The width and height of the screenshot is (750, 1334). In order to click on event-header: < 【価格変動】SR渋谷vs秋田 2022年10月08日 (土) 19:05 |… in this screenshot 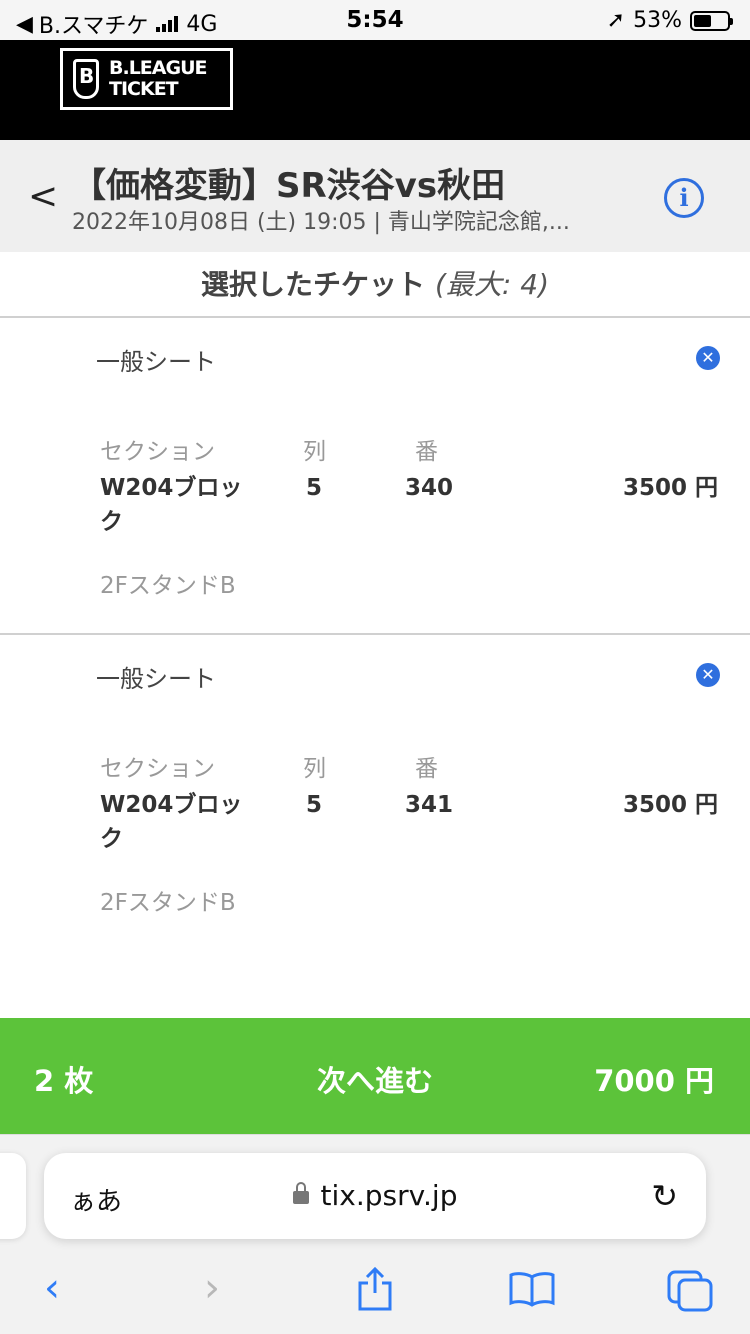, I will do `click(375, 196)`.